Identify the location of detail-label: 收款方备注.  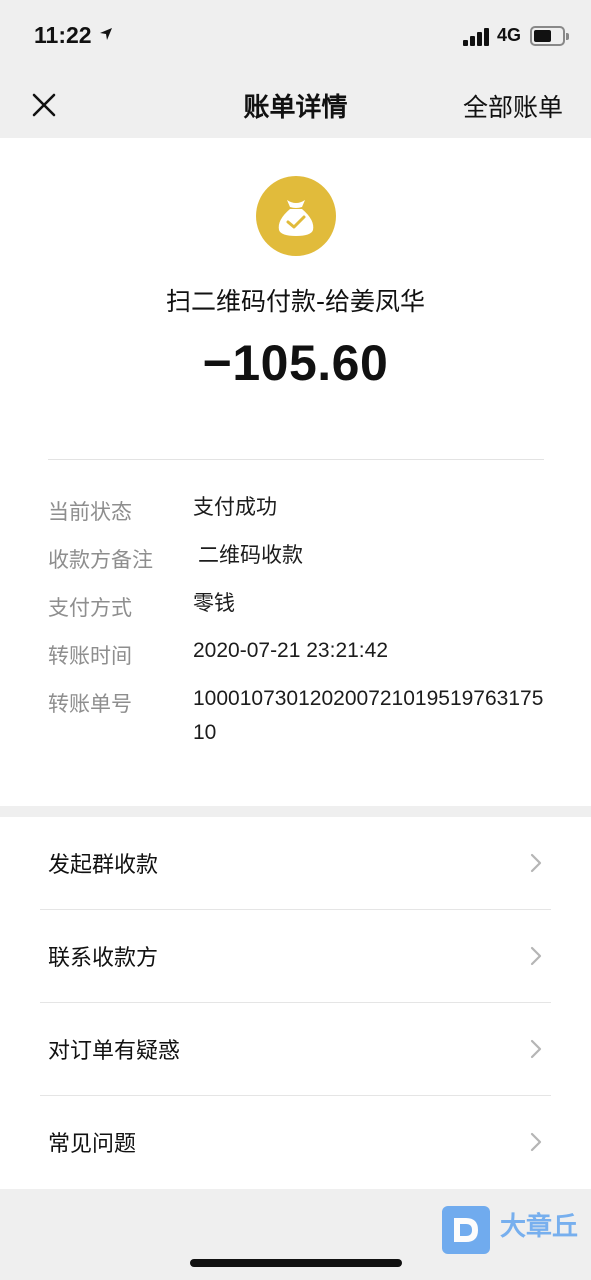
(100, 560).